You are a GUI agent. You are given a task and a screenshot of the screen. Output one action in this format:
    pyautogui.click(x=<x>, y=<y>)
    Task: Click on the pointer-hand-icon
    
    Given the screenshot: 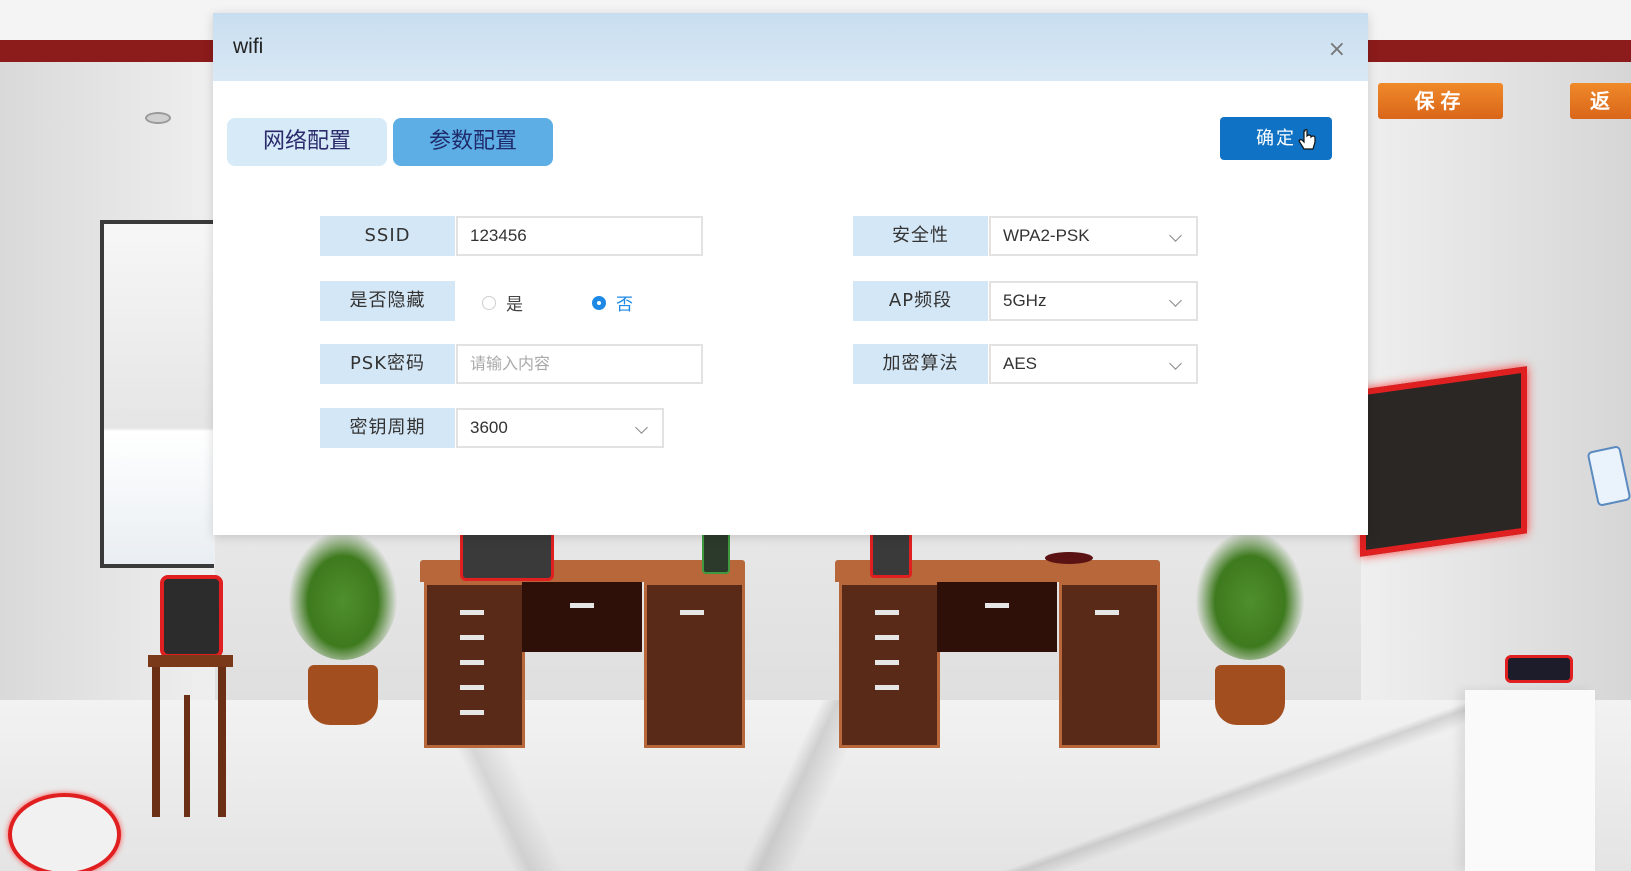 What is the action you would take?
    pyautogui.click(x=1307, y=139)
    